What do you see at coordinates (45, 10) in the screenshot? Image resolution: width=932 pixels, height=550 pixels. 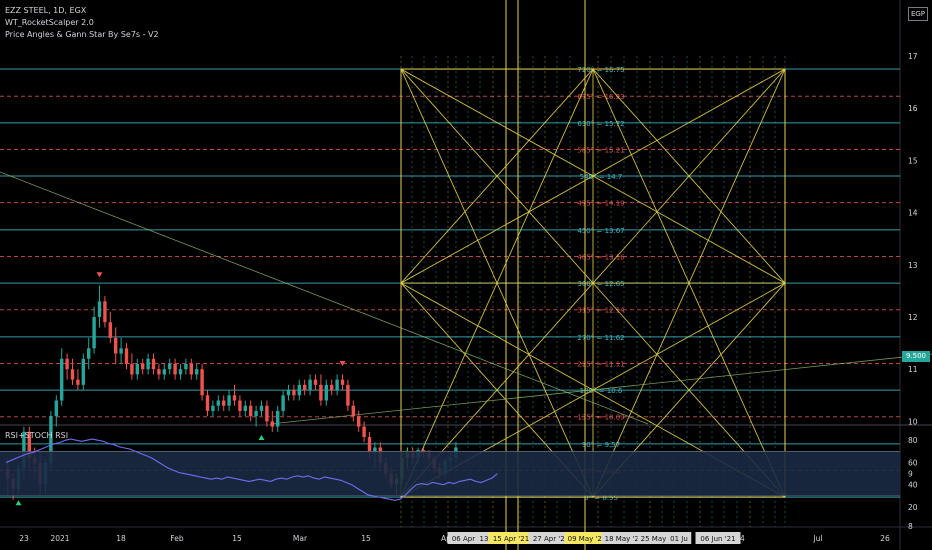 I see `symbol-title: EZZ STEEL, 1D, EGX` at bounding box center [45, 10].